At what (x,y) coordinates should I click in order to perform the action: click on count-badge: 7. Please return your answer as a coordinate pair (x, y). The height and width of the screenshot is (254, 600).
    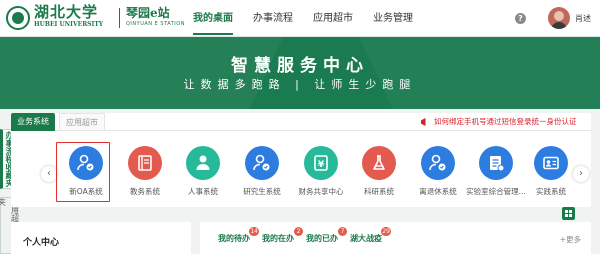
    Looking at the image, I should click on (342, 231).